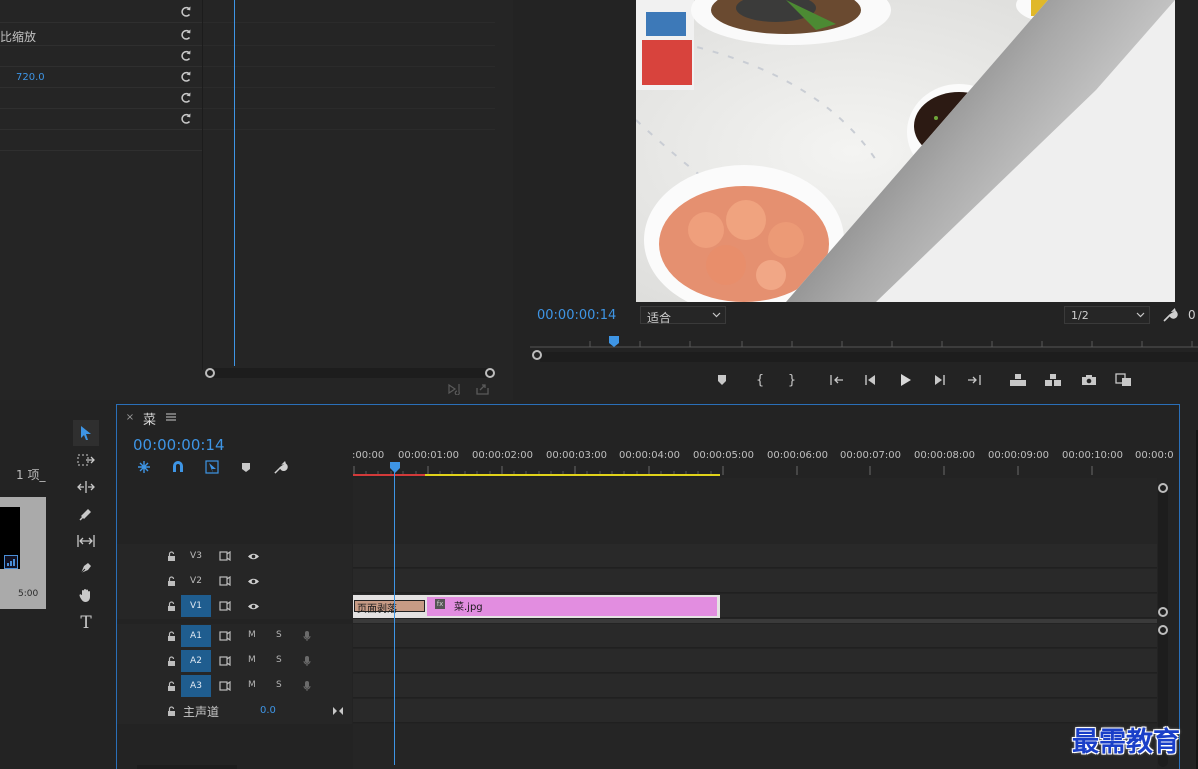 This screenshot has height=769, width=1198. I want to click on effect-playhead-line, so click(234, 183).